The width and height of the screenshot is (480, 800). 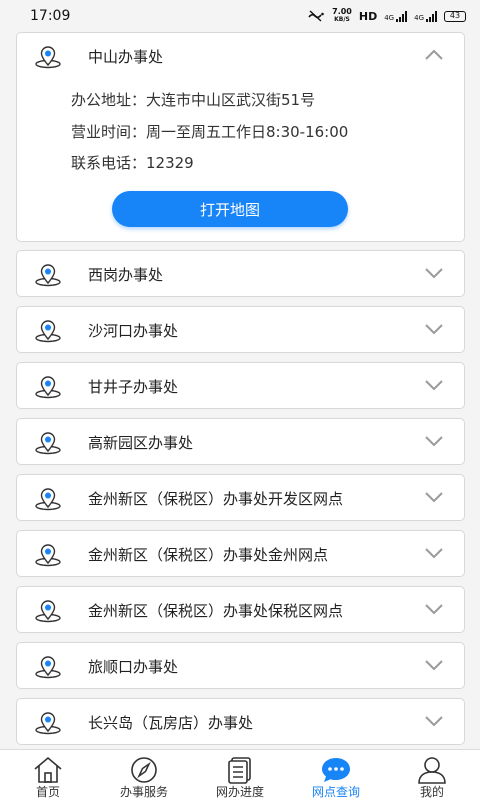 I want to click on chat-bubble-icon, so click(x=336, y=770).